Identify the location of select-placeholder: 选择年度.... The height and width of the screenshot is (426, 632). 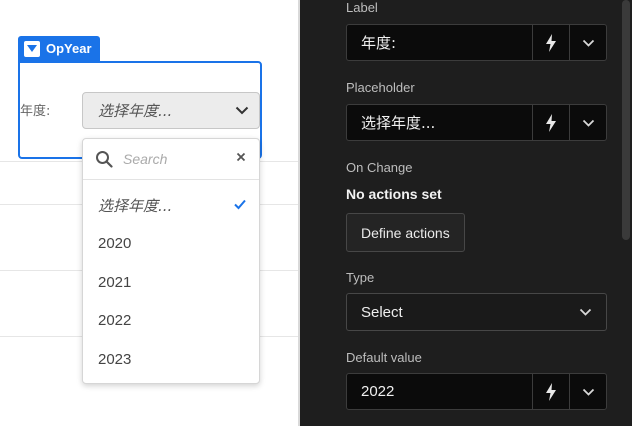
(135, 111).